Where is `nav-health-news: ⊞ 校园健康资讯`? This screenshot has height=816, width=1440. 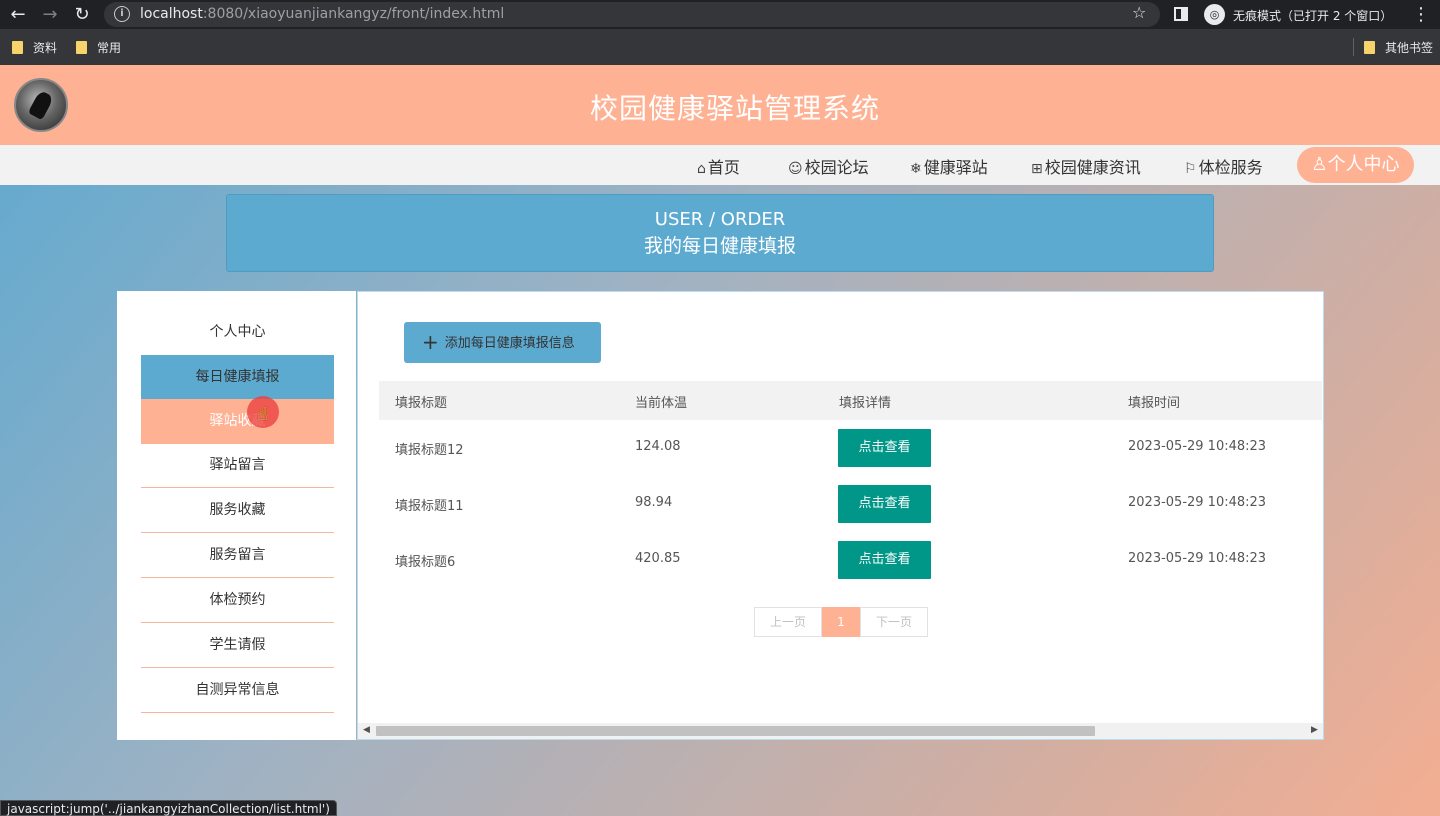 nav-health-news: ⊞ 校园健康资讯 is located at coordinates (1086, 166).